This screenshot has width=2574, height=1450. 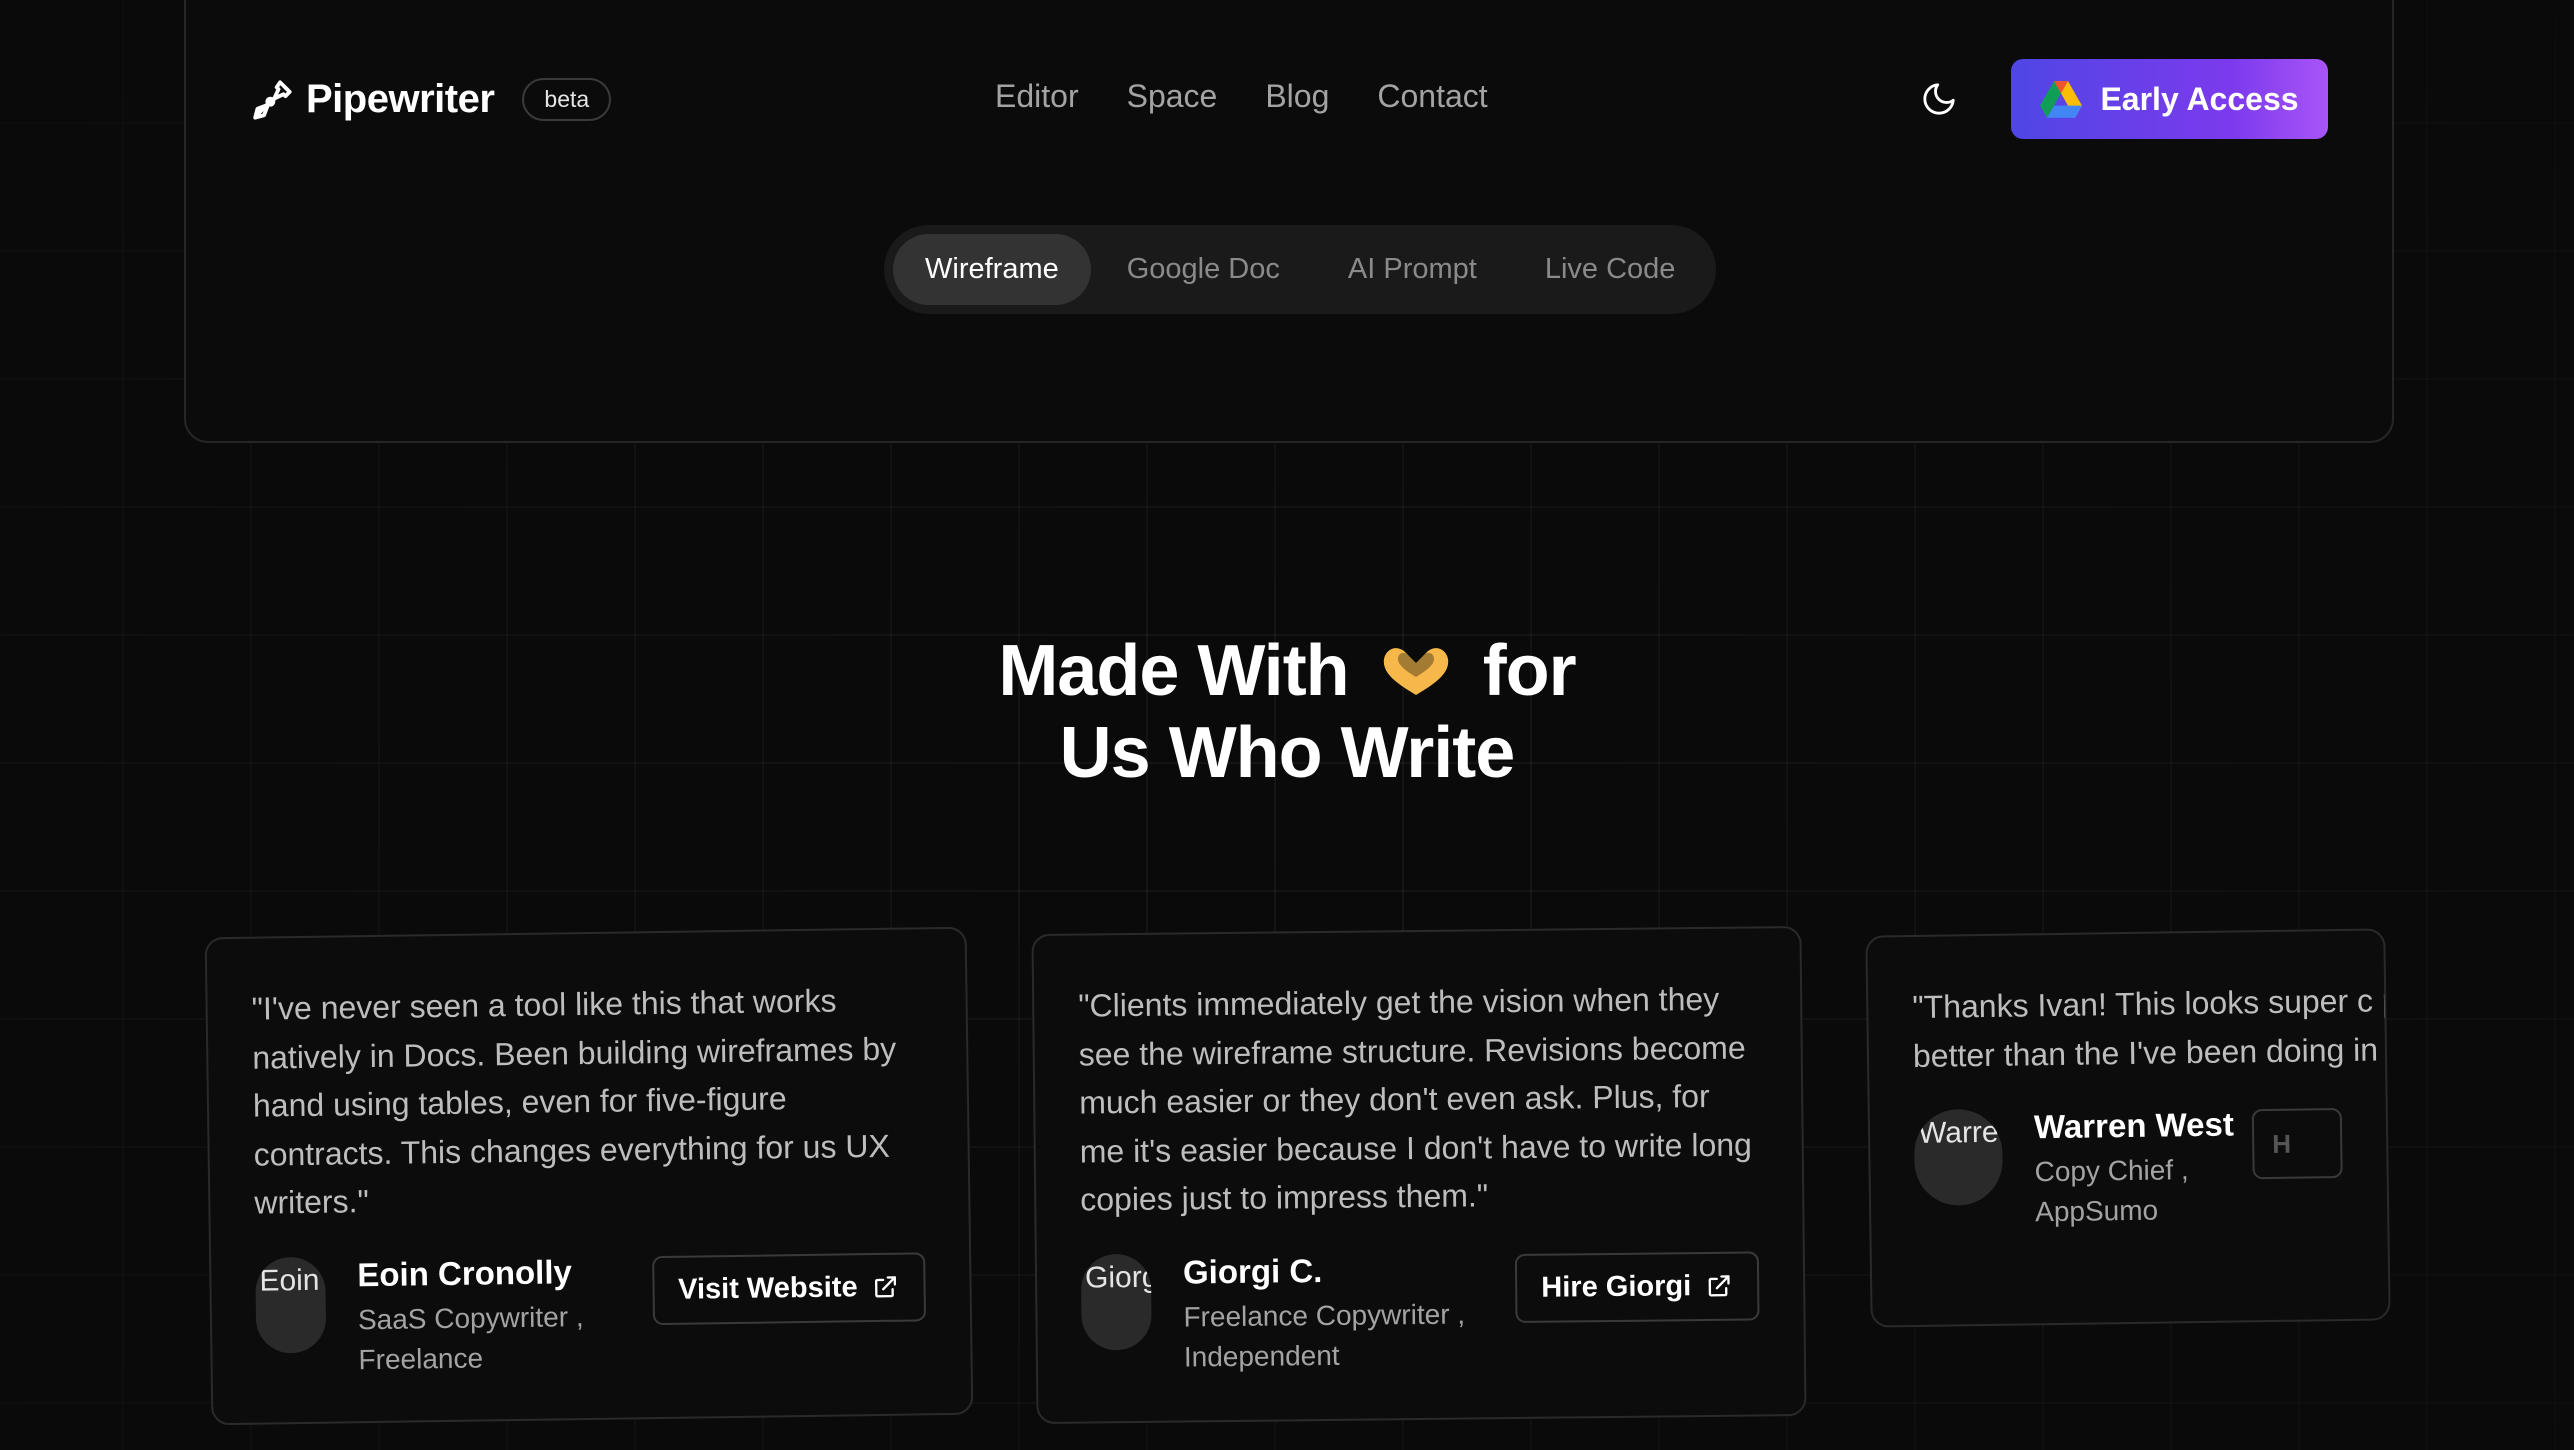 What do you see at coordinates (1037, 96) in the screenshot?
I see `nav-link-editor: Editor` at bounding box center [1037, 96].